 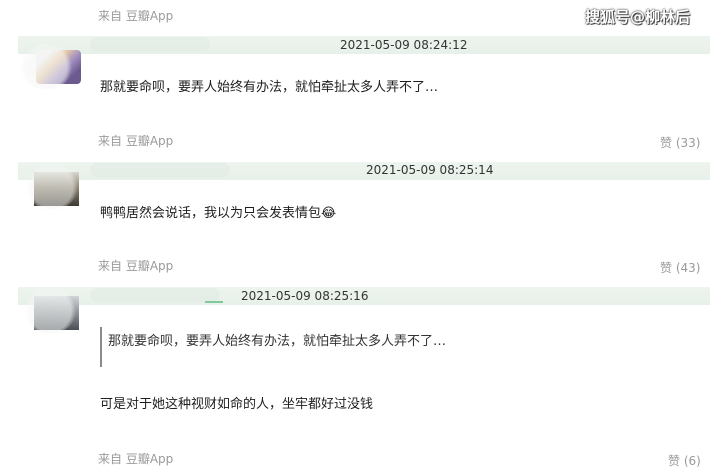 What do you see at coordinates (638, 17) in the screenshot?
I see `watermark-text: 搜狐号@柳林后` at bounding box center [638, 17].